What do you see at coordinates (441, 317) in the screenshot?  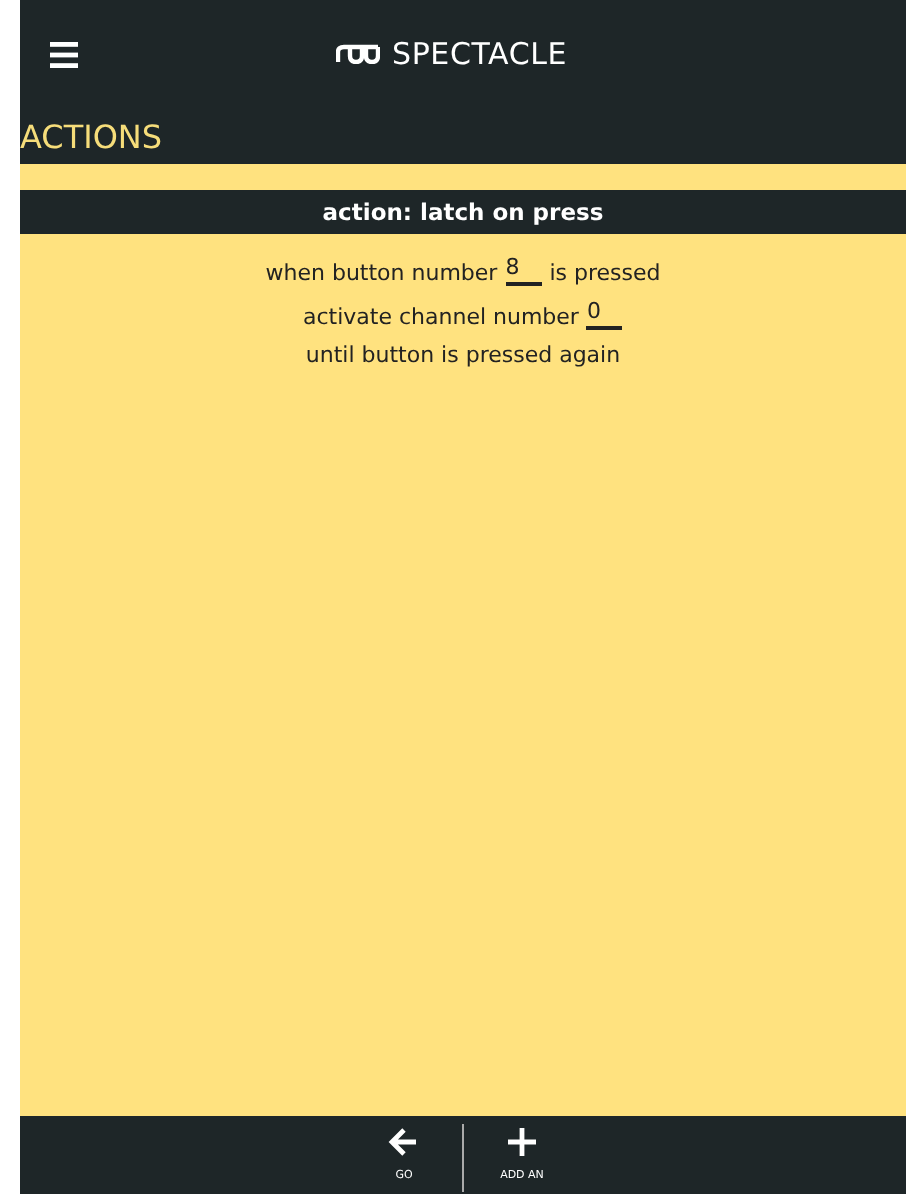 I see `rule-text: activate channel number` at bounding box center [441, 317].